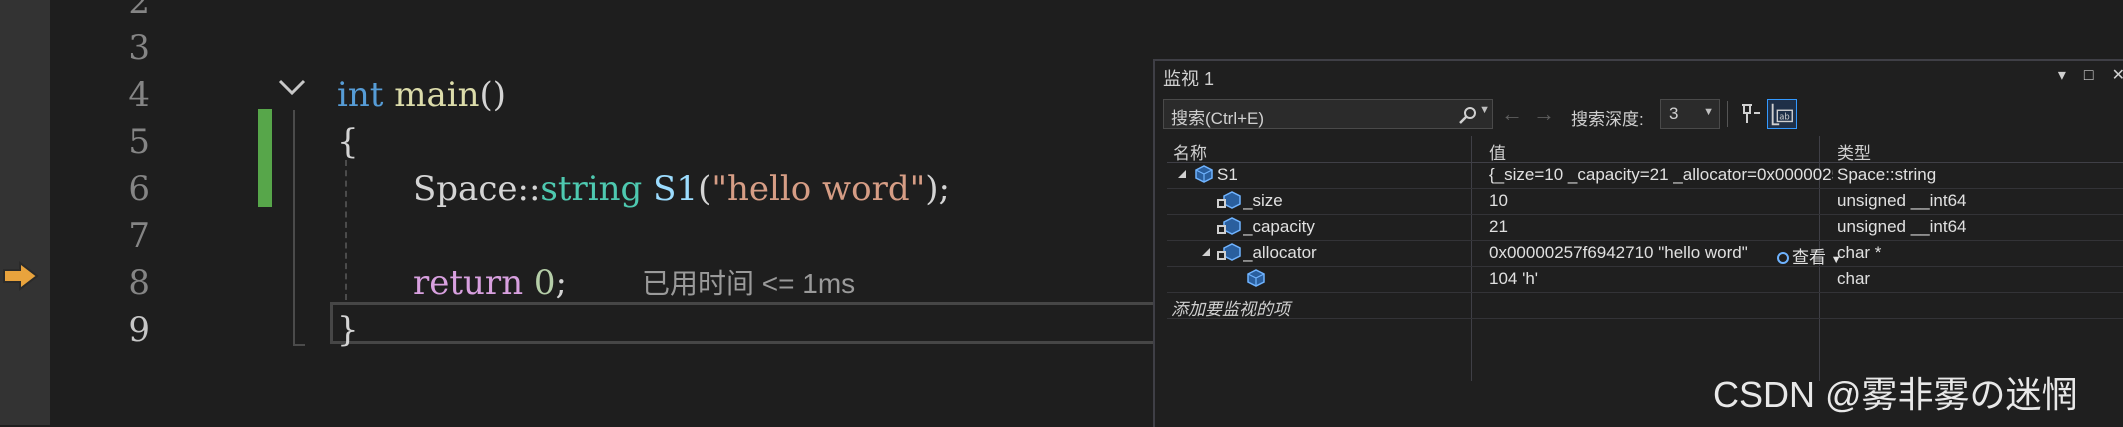  Describe the element at coordinates (1256, 278) in the screenshot. I see `value-cube-icon` at that location.